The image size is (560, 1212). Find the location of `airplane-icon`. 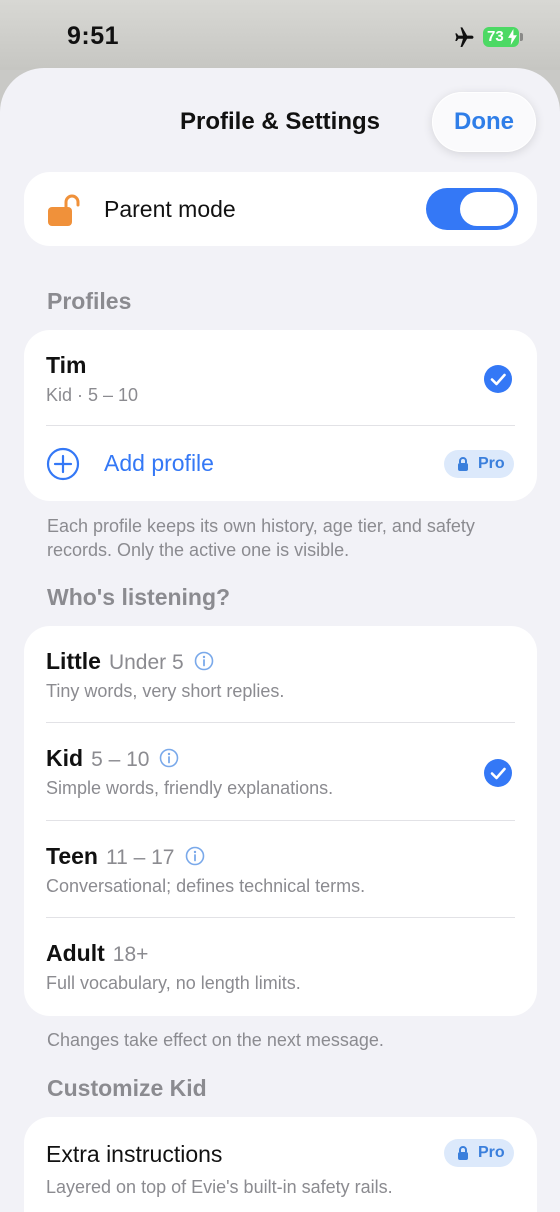

airplane-icon is located at coordinates (464, 37).